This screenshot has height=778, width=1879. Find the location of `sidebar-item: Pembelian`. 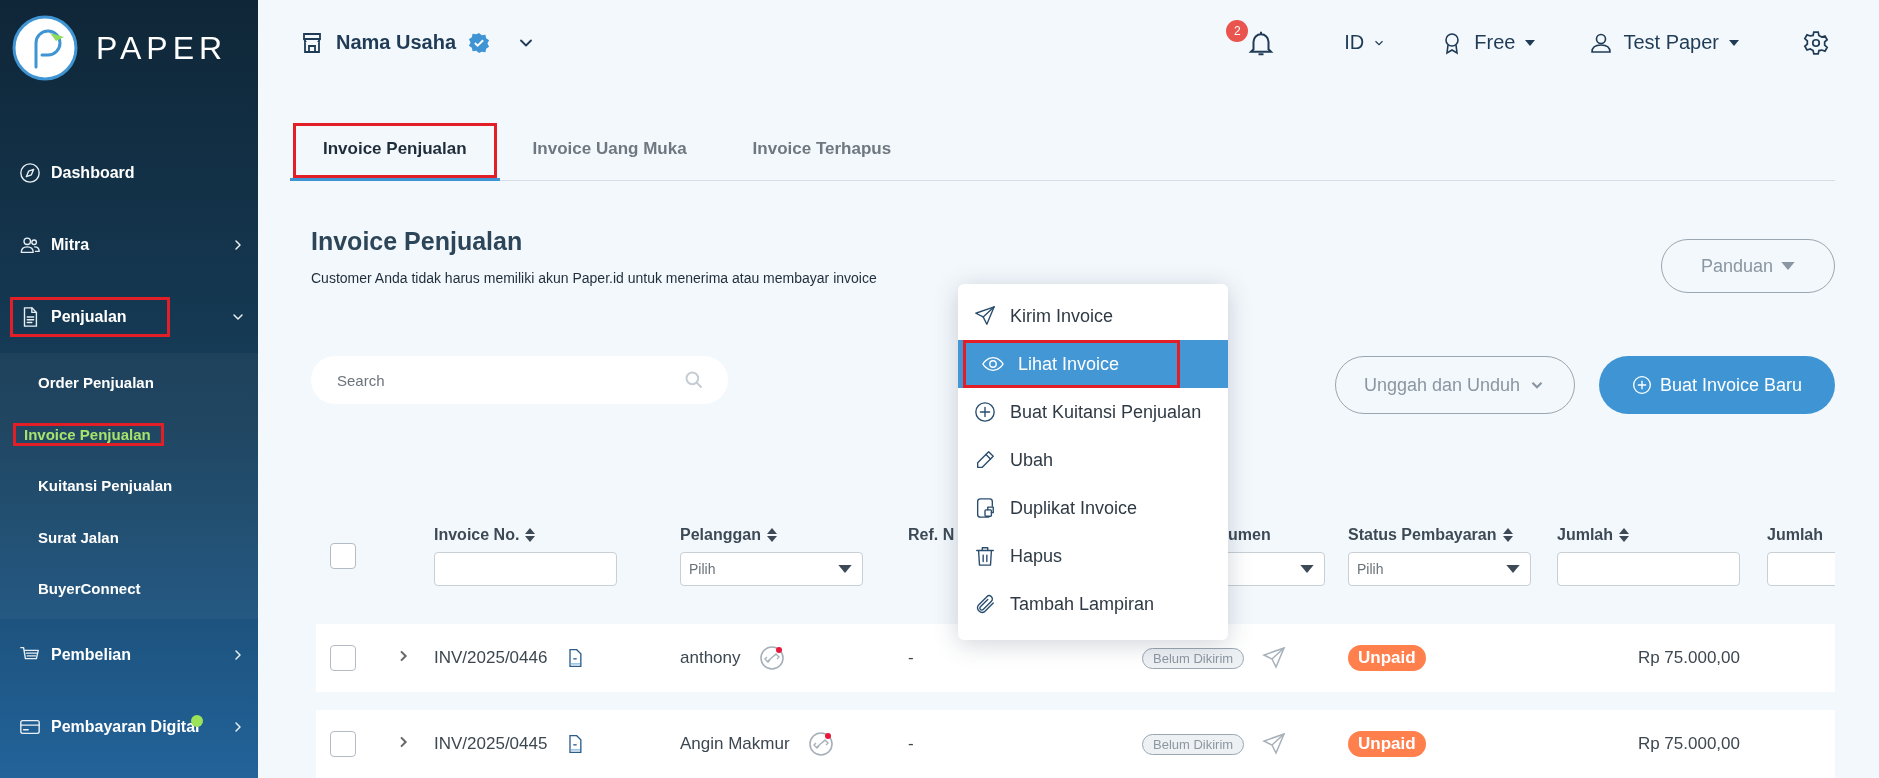

sidebar-item: Pembelian is located at coordinates (129, 654).